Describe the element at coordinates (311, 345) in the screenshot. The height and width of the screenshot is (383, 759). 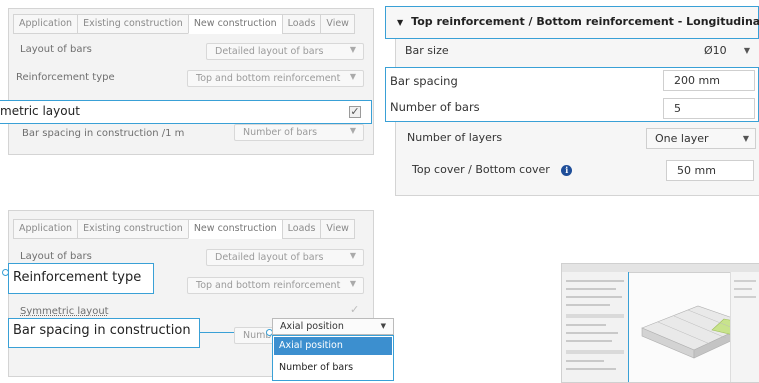
I see `option-label: Axial position` at that location.